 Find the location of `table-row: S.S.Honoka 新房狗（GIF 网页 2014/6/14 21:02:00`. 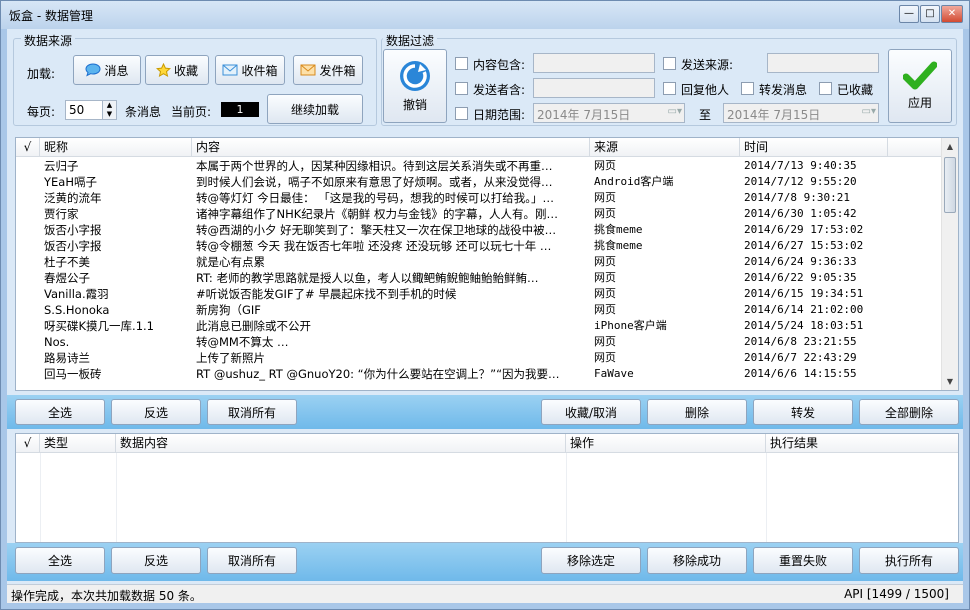

table-row: S.S.Honoka 新房狗（GIF 网页 2014/6/14 21:02:00 is located at coordinates (452, 310).